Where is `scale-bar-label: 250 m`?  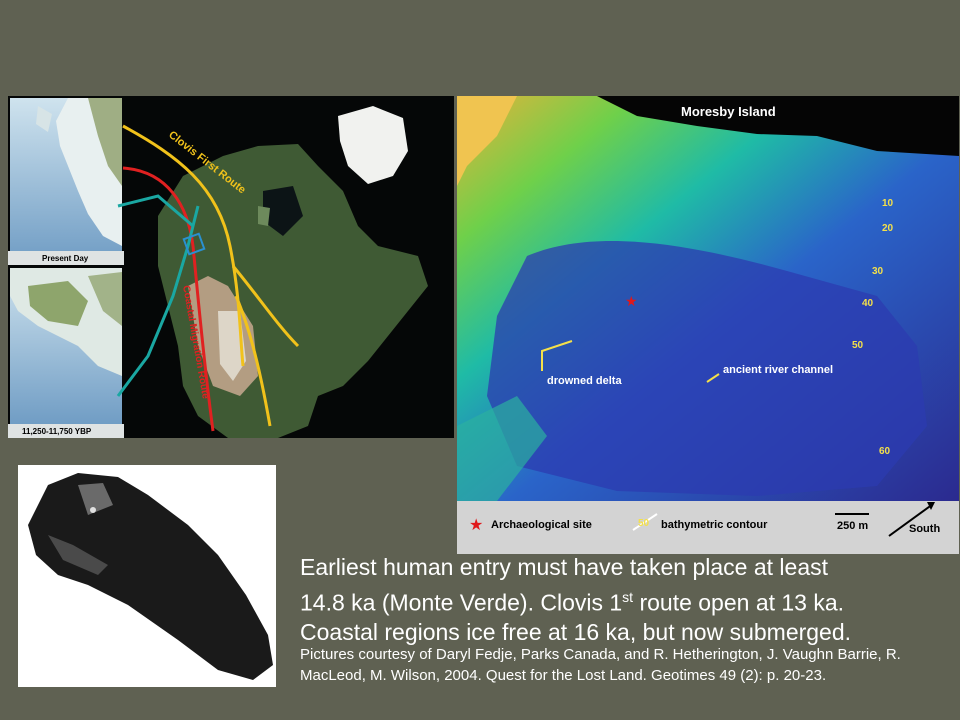
scale-bar-label: 250 m is located at coordinates (852, 526).